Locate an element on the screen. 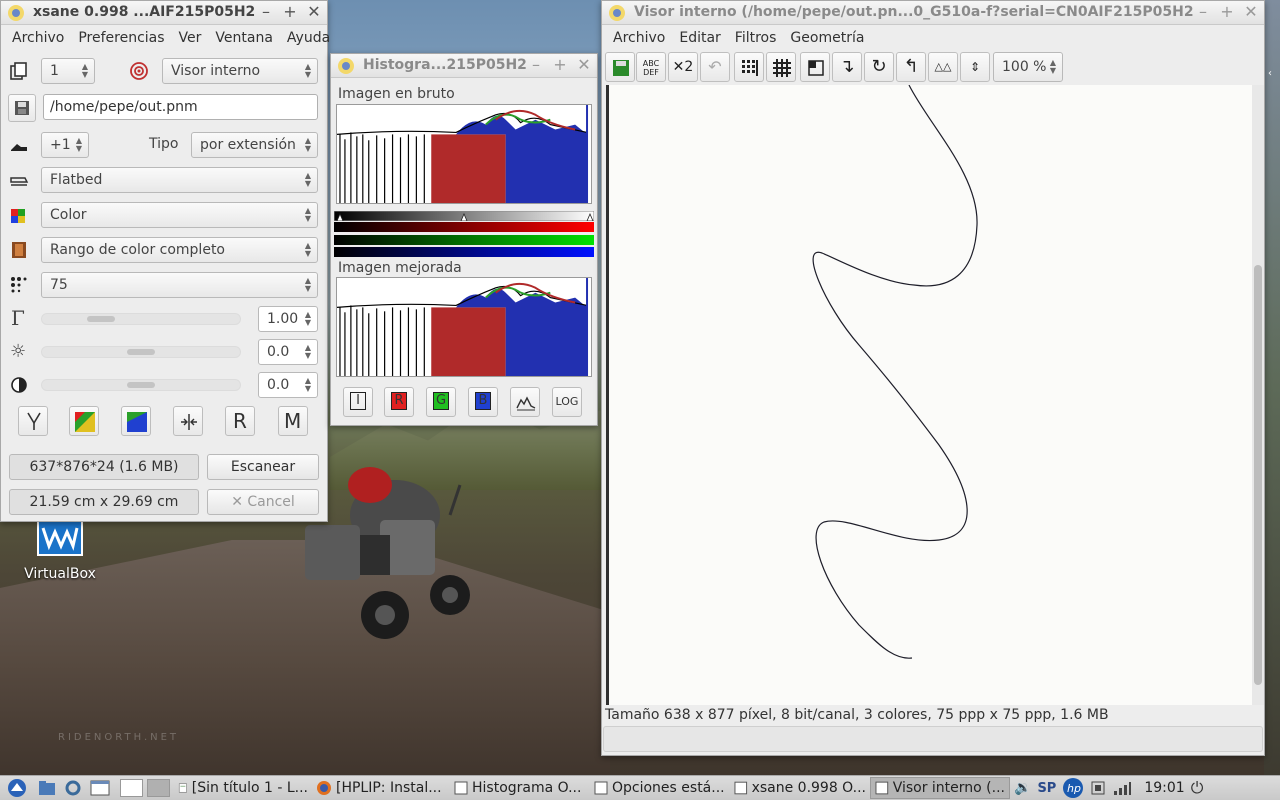  contrast-slider-knob is located at coordinates (141, 385).